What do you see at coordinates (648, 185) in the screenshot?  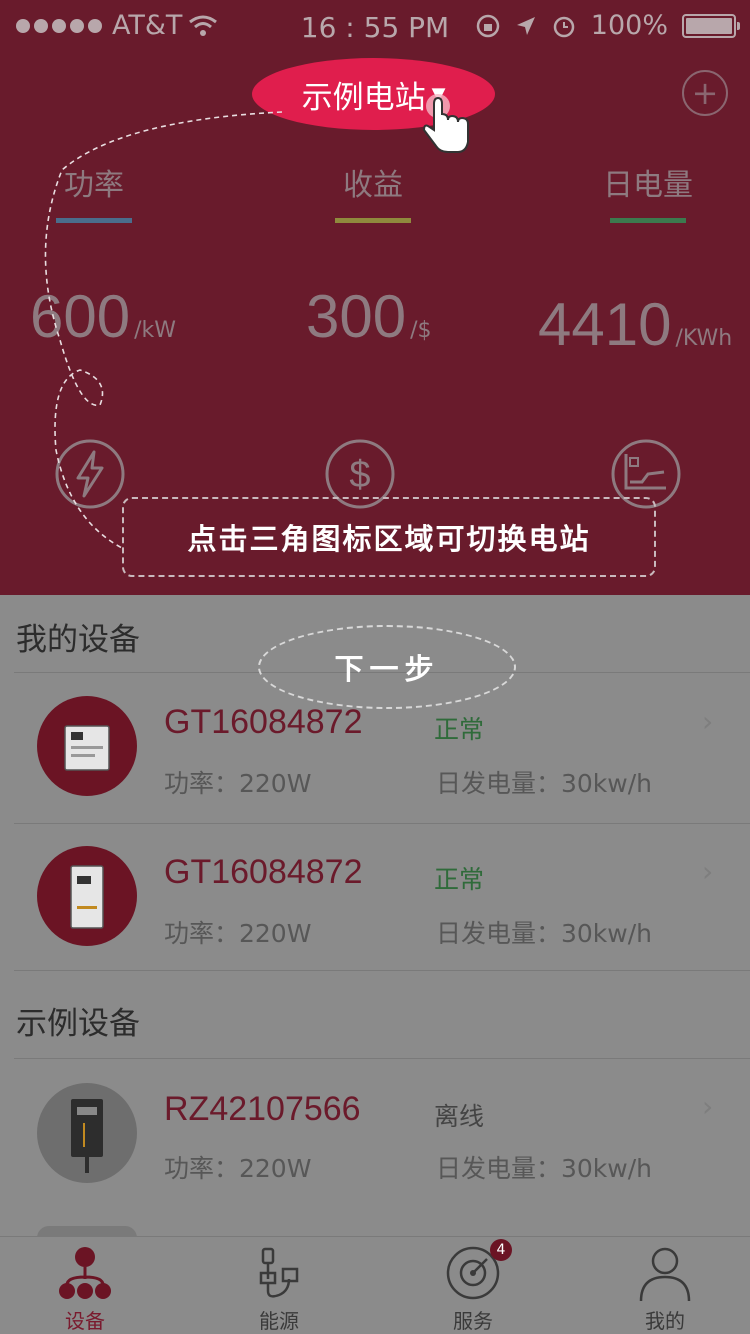 I see `tab-daily-energy-label: 日电量` at bounding box center [648, 185].